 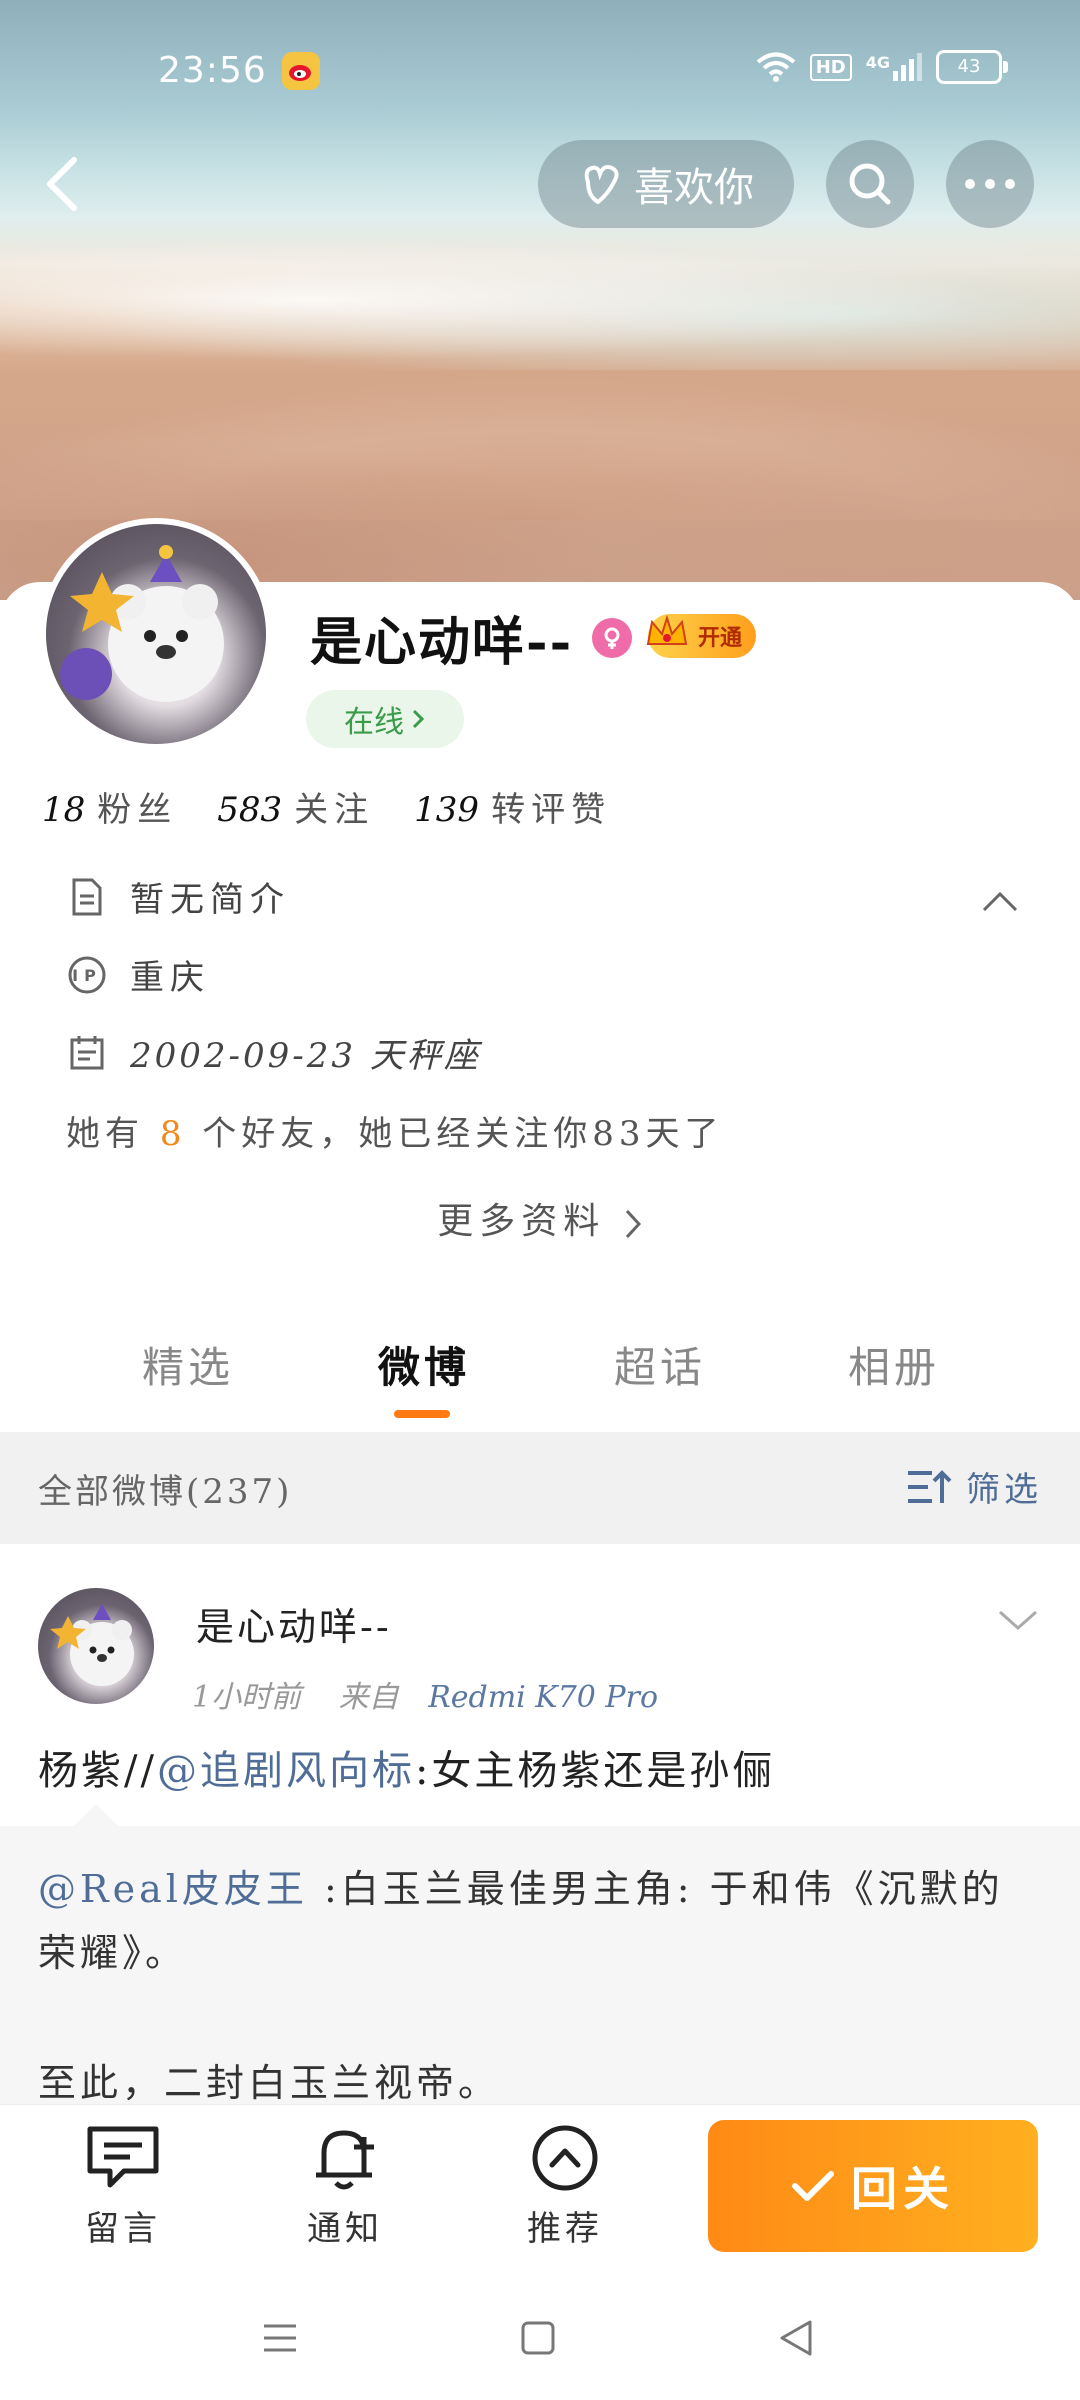 I want to click on vip-label: 开通, so click(x=719, y=638).